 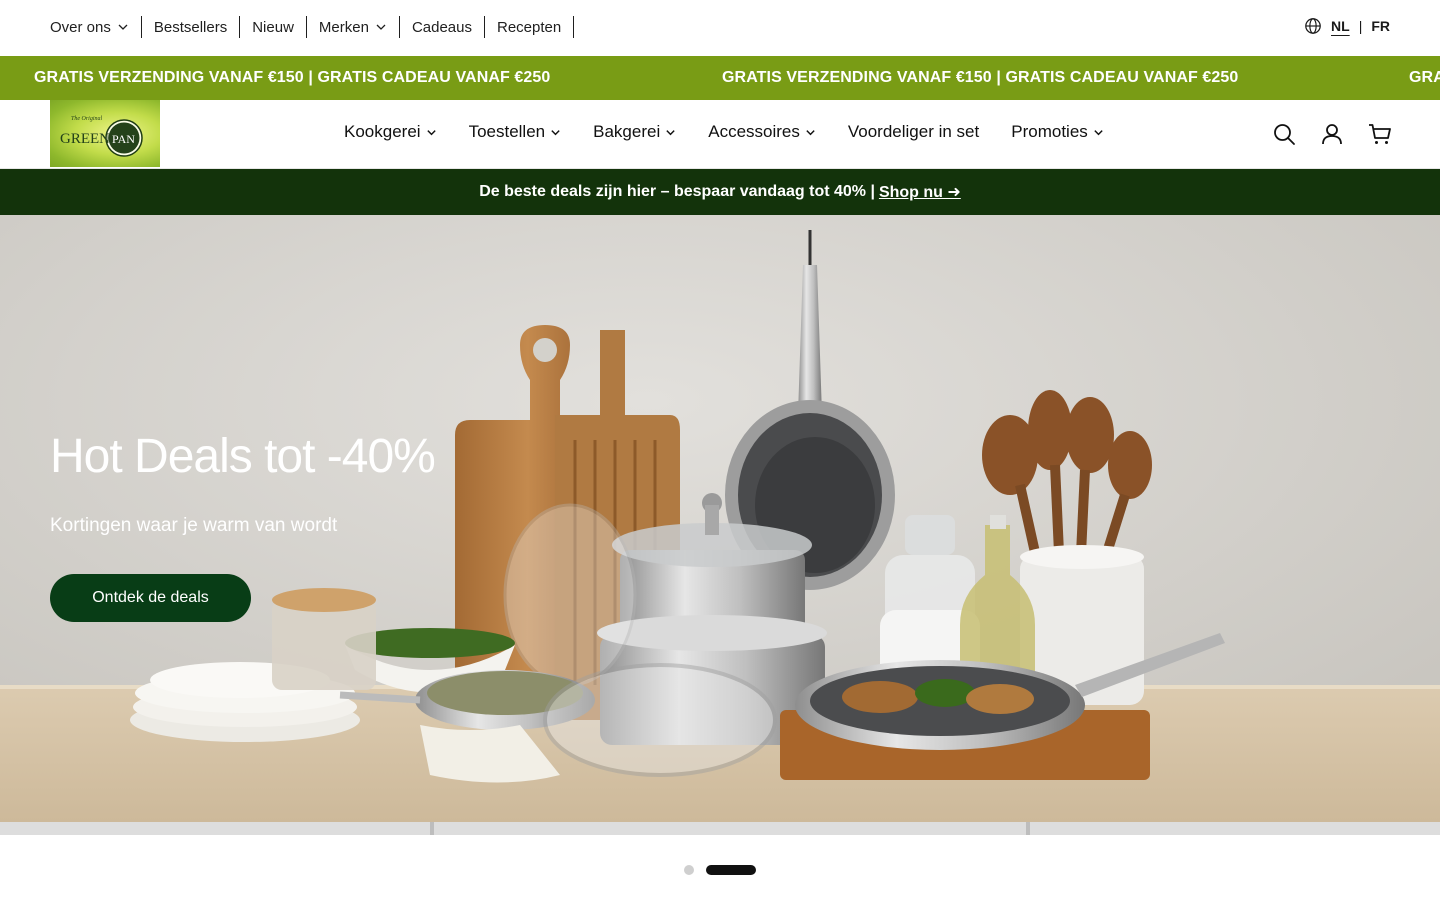 What do you see at coordinates (243, 456) in the screenshot?
I see `hero-title: Hot Deals tot -40%` at bounding box center [243, 456].